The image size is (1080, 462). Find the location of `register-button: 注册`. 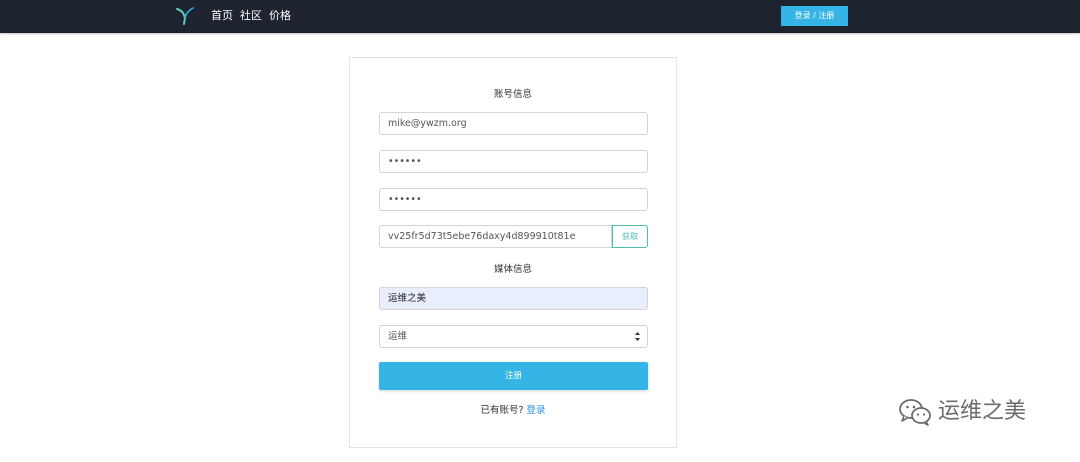

register-button: 注册 is located at coordinates (513, 376).